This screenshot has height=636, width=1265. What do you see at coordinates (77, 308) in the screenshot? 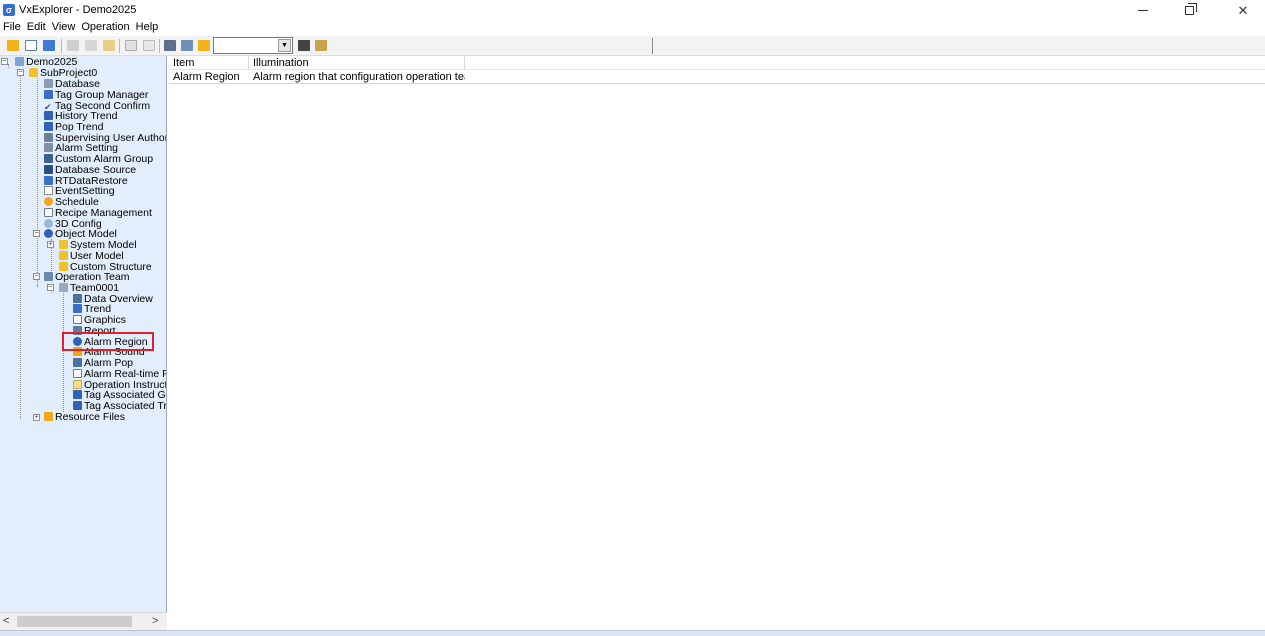
I see `trend-icon` at bounding box center [77, 308].